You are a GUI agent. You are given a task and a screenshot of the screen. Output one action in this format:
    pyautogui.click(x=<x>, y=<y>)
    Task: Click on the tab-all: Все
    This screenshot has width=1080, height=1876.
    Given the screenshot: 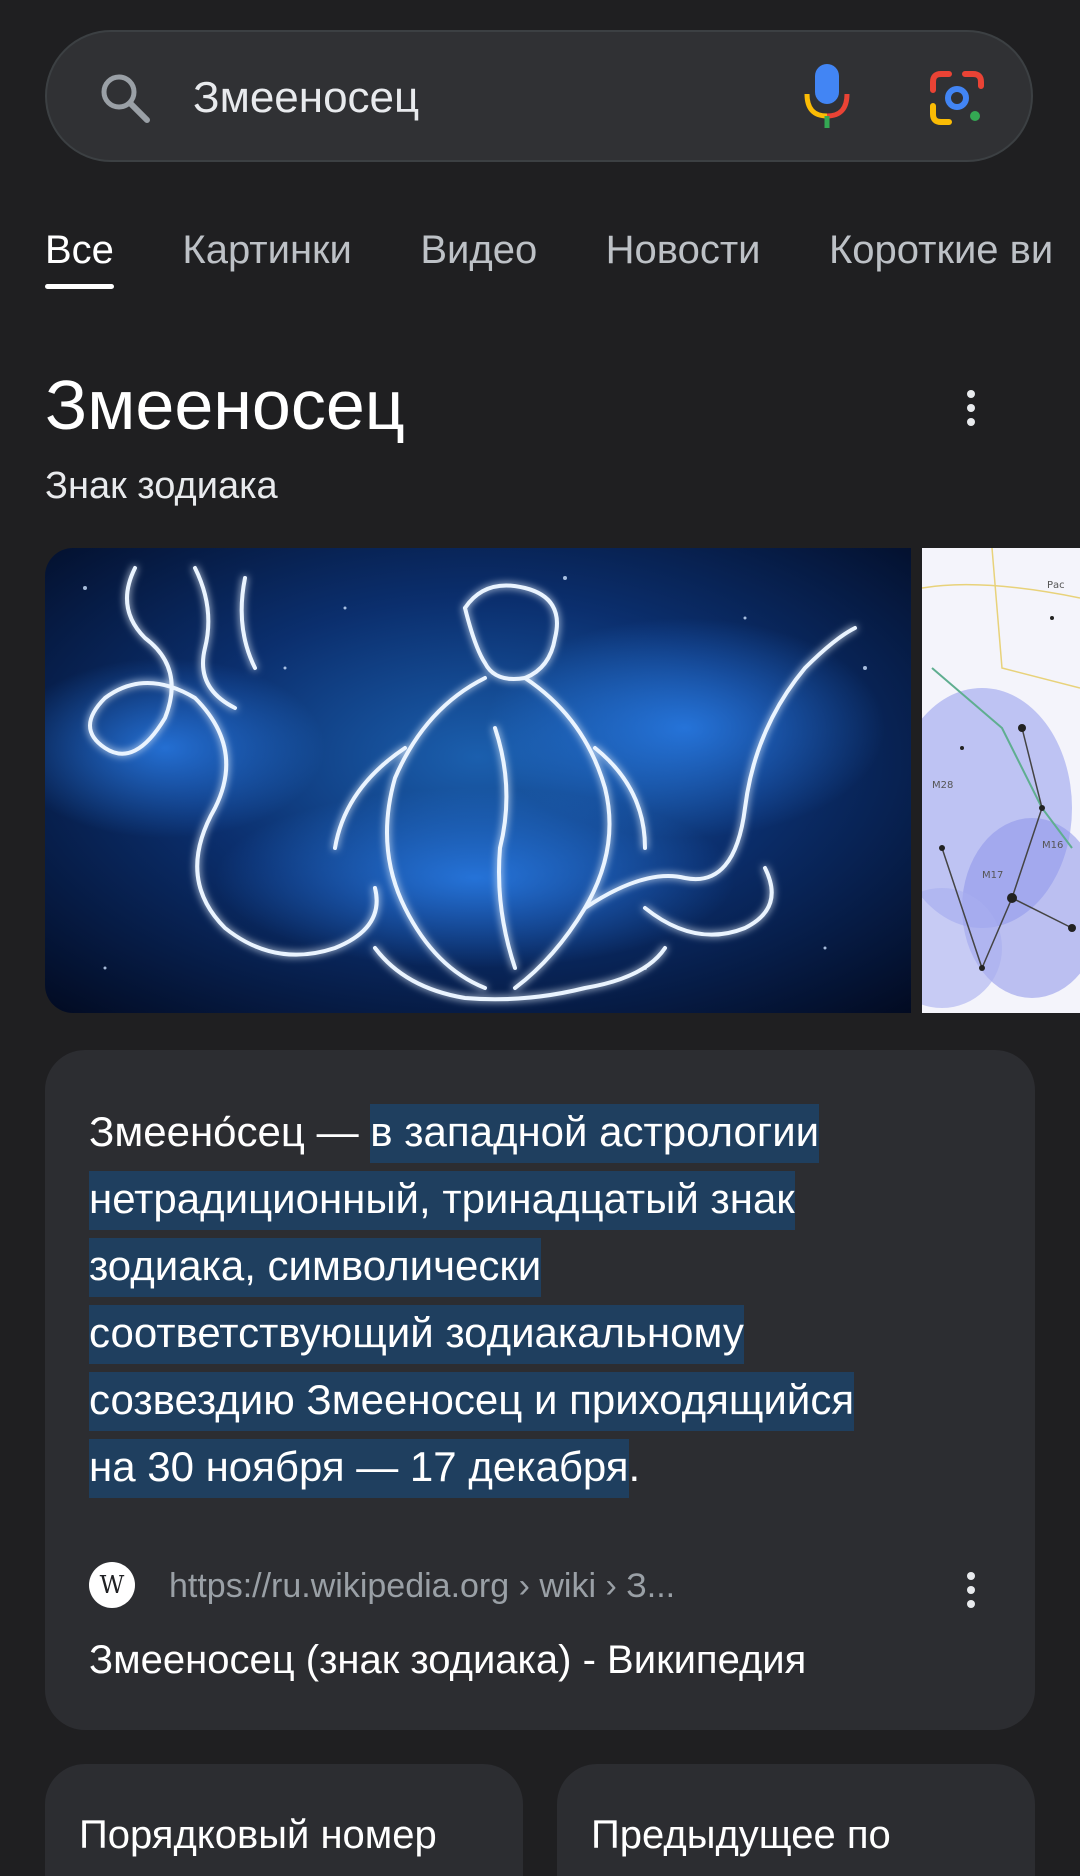 What is the action you would take?
    pyautogui.click(x=79, y=255)
    